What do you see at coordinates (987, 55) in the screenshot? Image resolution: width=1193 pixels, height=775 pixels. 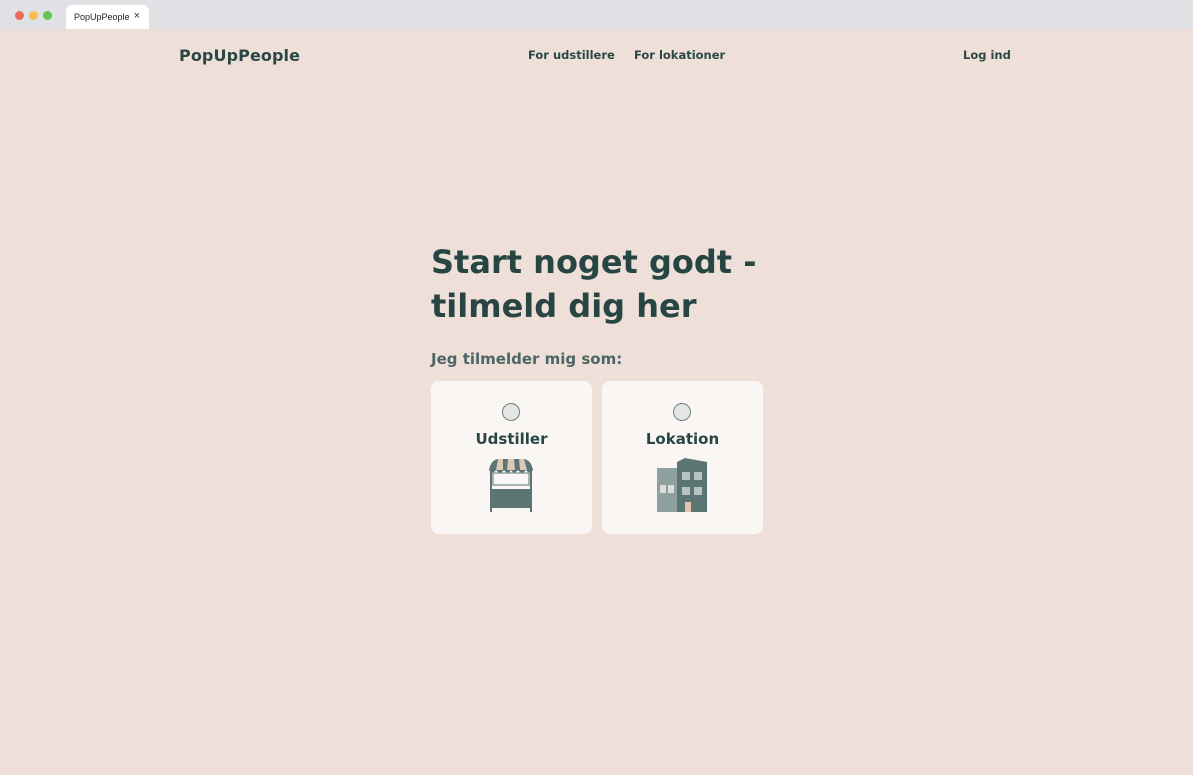 I see `login-link: Log ind` at bounding box center [987, 55].